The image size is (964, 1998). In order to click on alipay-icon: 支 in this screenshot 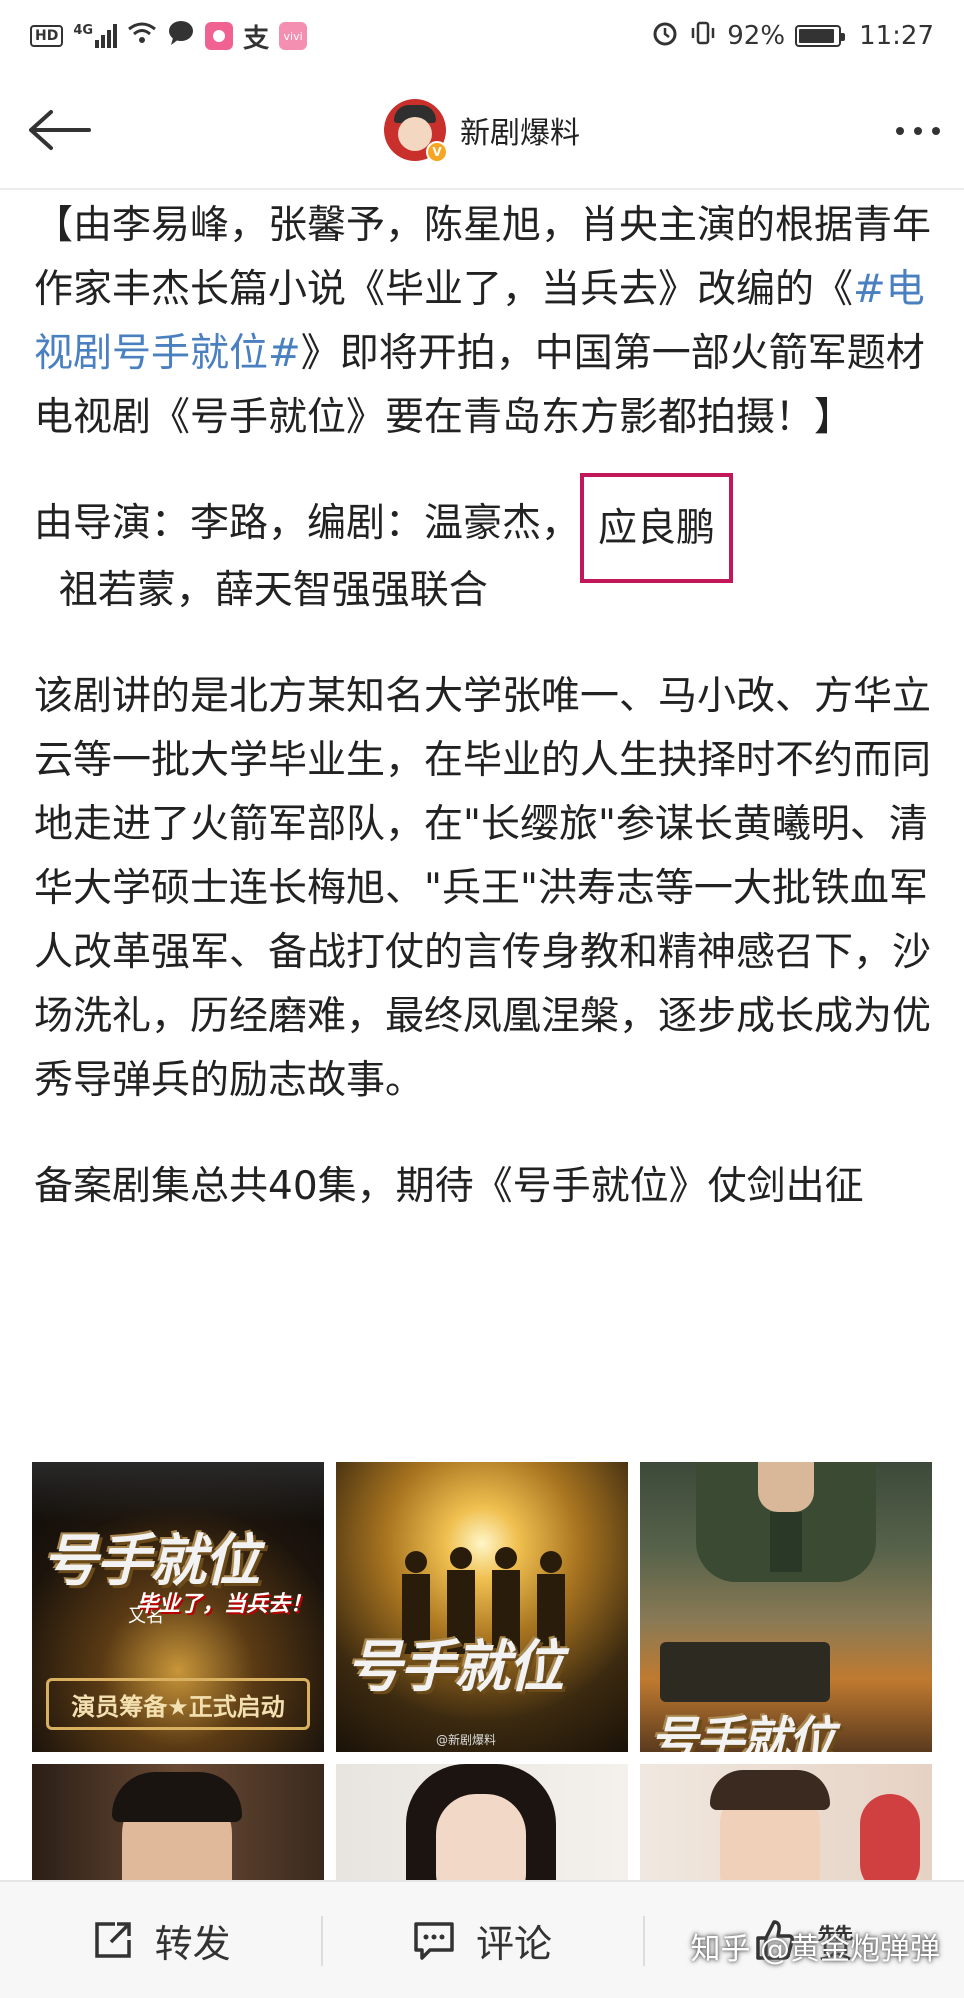, I will do `click(256, 38)`.